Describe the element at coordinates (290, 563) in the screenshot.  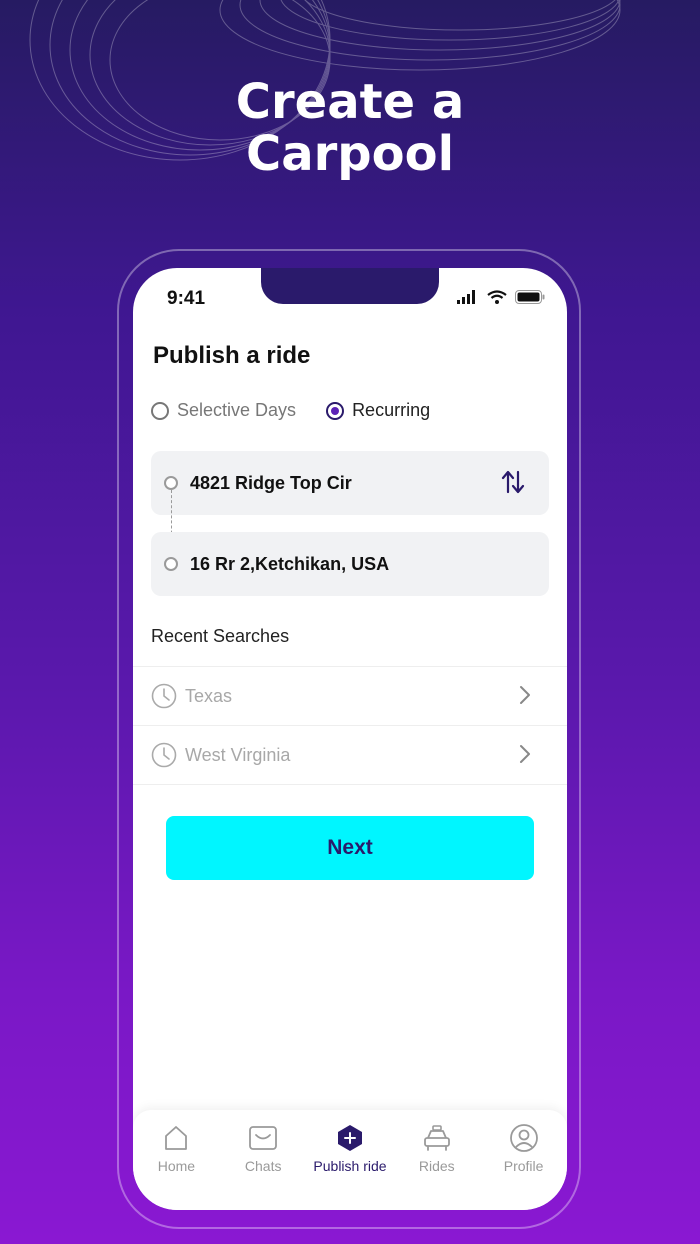
I see `to-location-text: 16 Rr 2,Ketchikan, USA` at that location.